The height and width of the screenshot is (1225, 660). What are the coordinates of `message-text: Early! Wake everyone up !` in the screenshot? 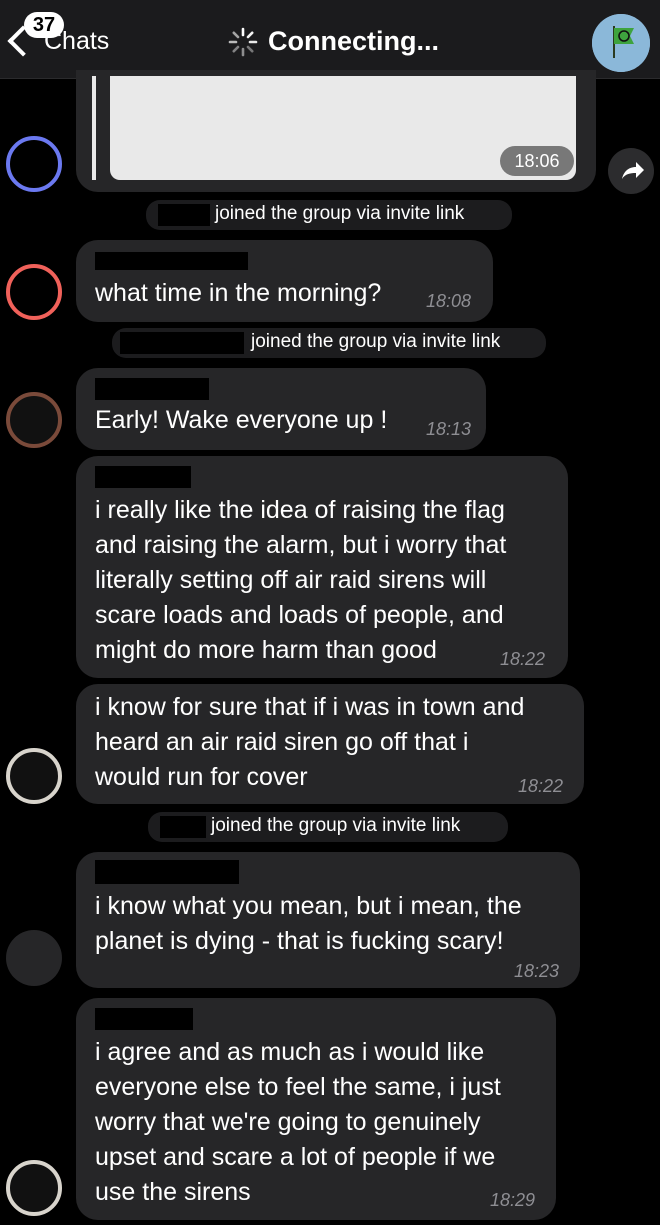 It's located at (241, 420).